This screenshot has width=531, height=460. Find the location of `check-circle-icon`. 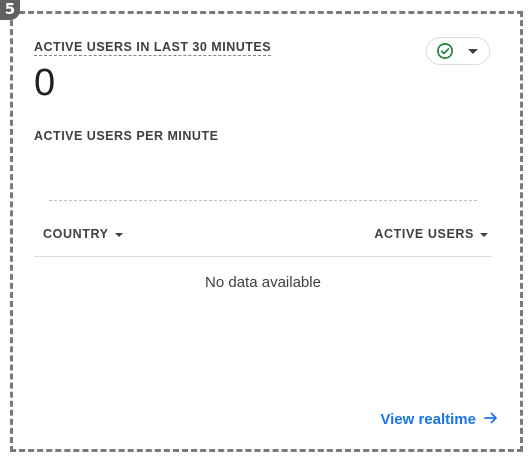

check-circle-icon is located at coordinates (445, 51).